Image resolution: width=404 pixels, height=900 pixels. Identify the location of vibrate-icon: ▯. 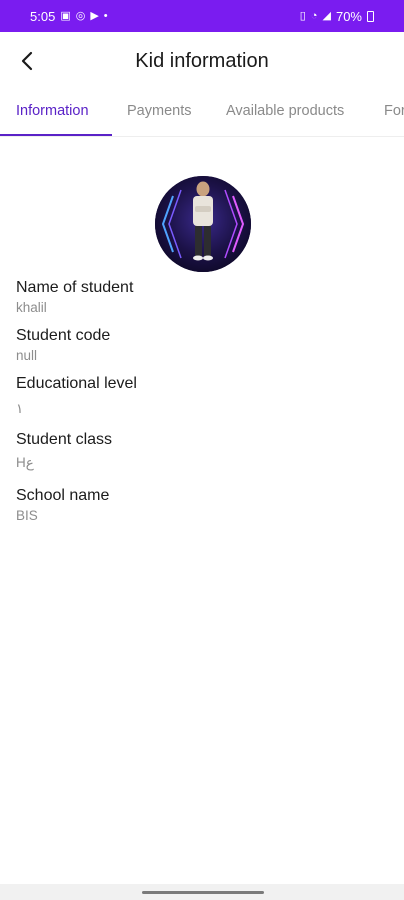
(302, 15).